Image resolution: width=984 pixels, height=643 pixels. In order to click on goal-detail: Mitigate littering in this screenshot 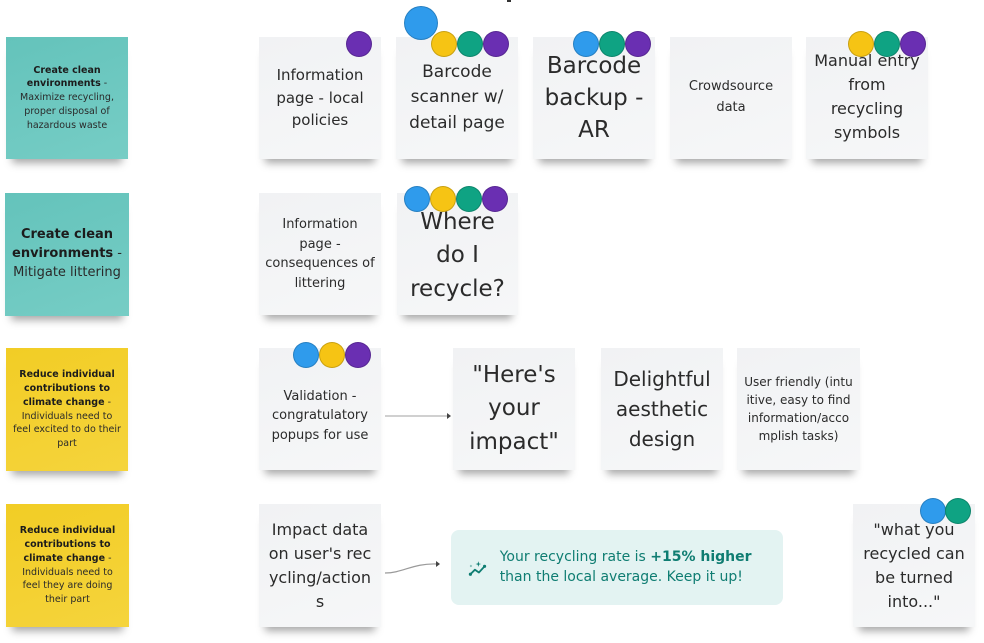, I will do `click(67, 272)`.